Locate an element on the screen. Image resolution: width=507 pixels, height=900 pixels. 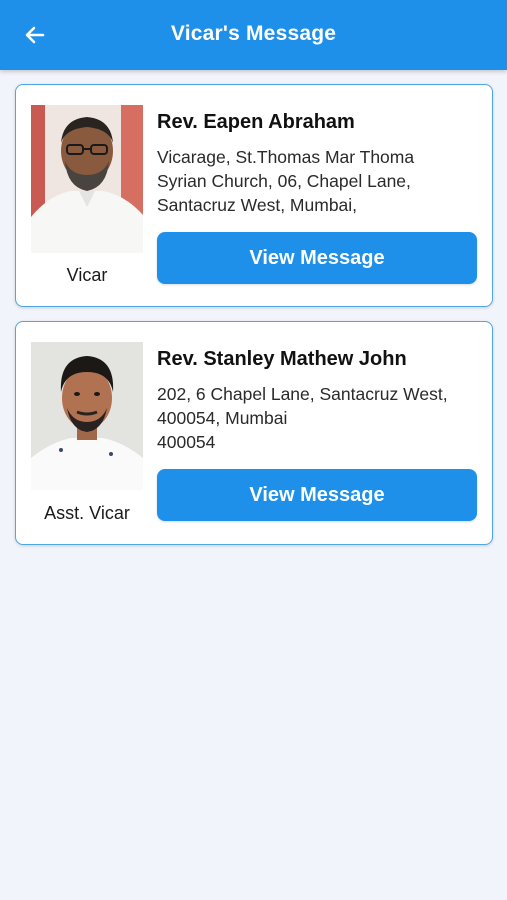
page-title: Vicar's Message is located at coordinates (253, 33).